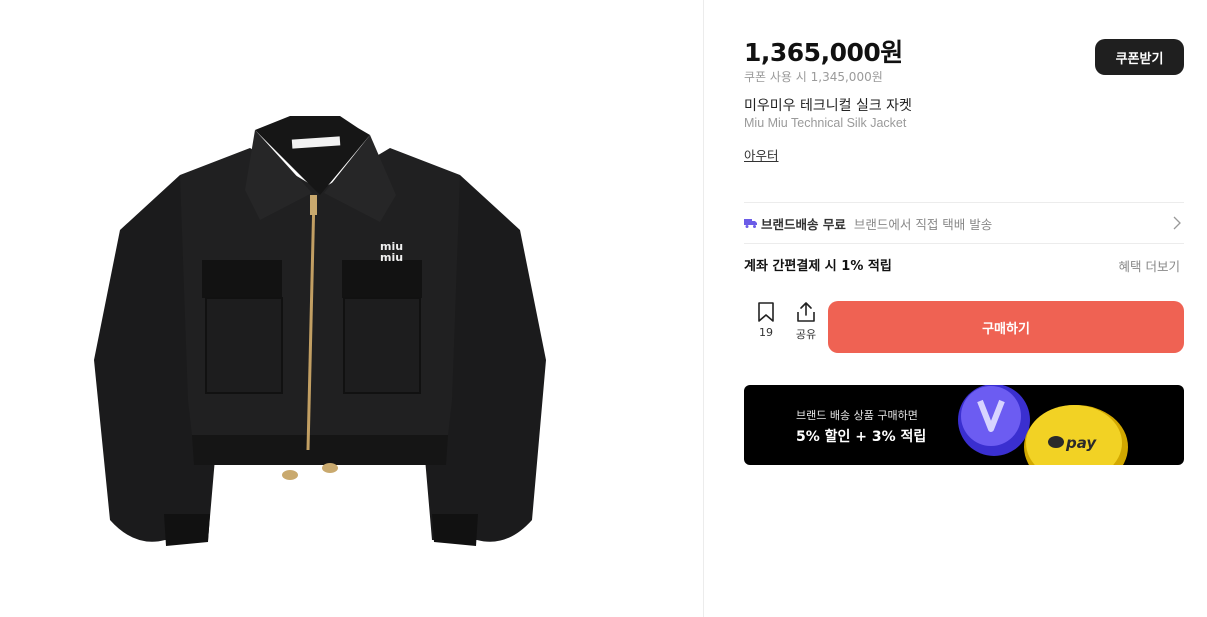 The width and height of the screenshot is (1207, 617). I want to click on promo-banner: 브랜드 배송 상품 구매하면 5% 할인 + 3% 적립 pay, so click(964, 425).